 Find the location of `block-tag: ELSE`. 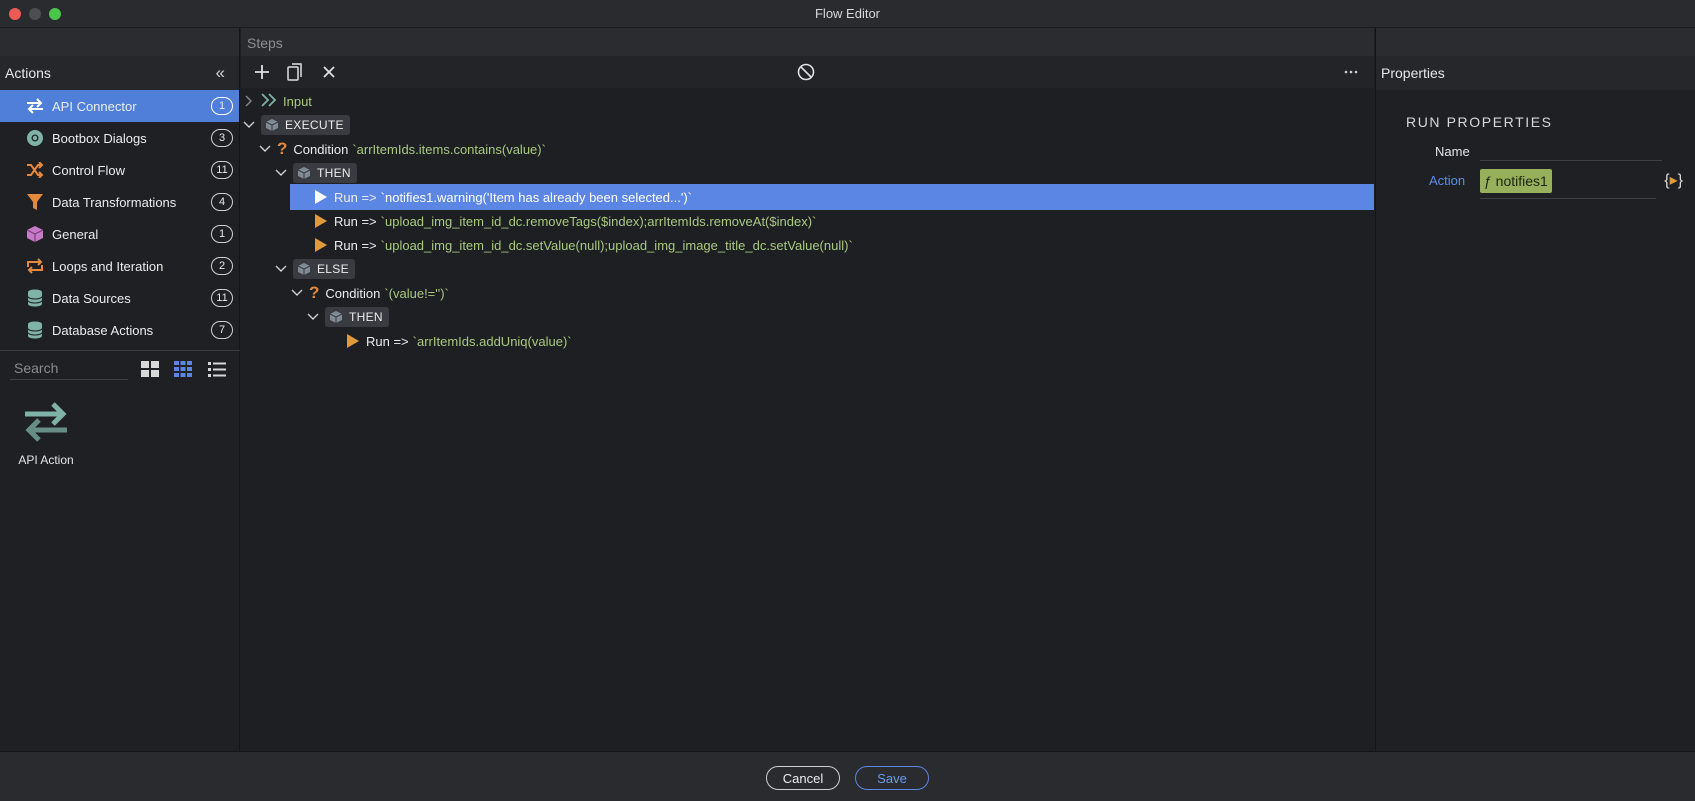

block-tag: ELSE is located at coordinates (324, 269).